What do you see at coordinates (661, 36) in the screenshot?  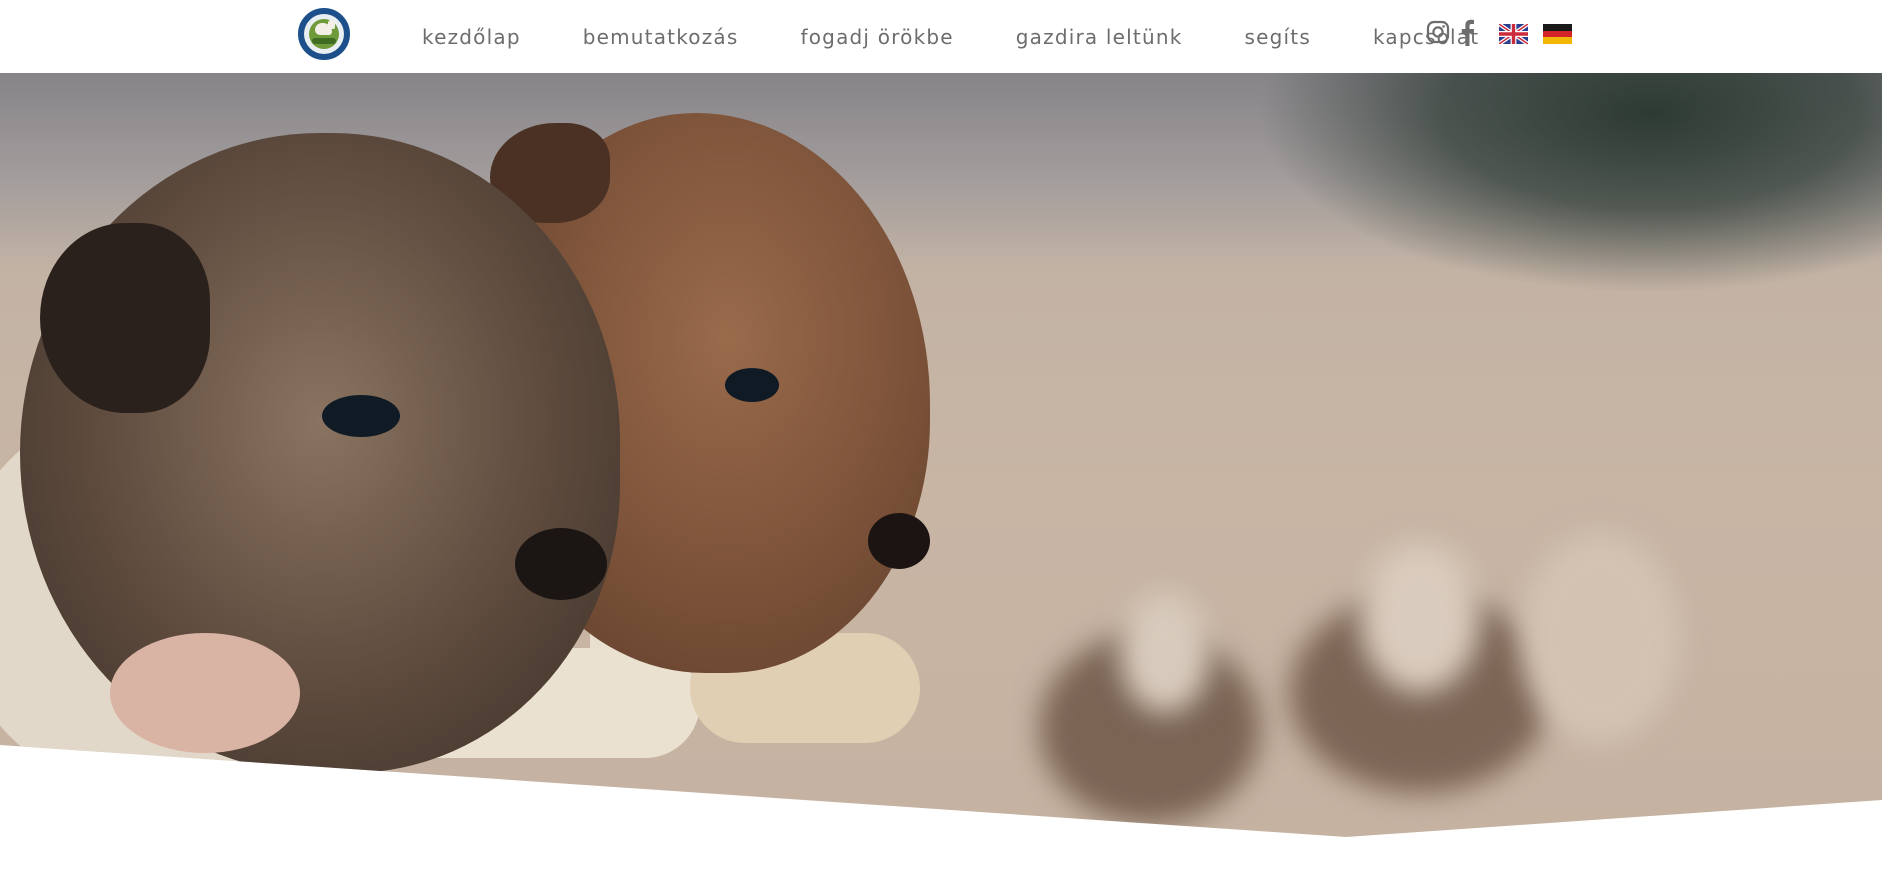 I see `nav-item-bemutatkozas: Bemutatkozás` at bounding box center [661, 36].